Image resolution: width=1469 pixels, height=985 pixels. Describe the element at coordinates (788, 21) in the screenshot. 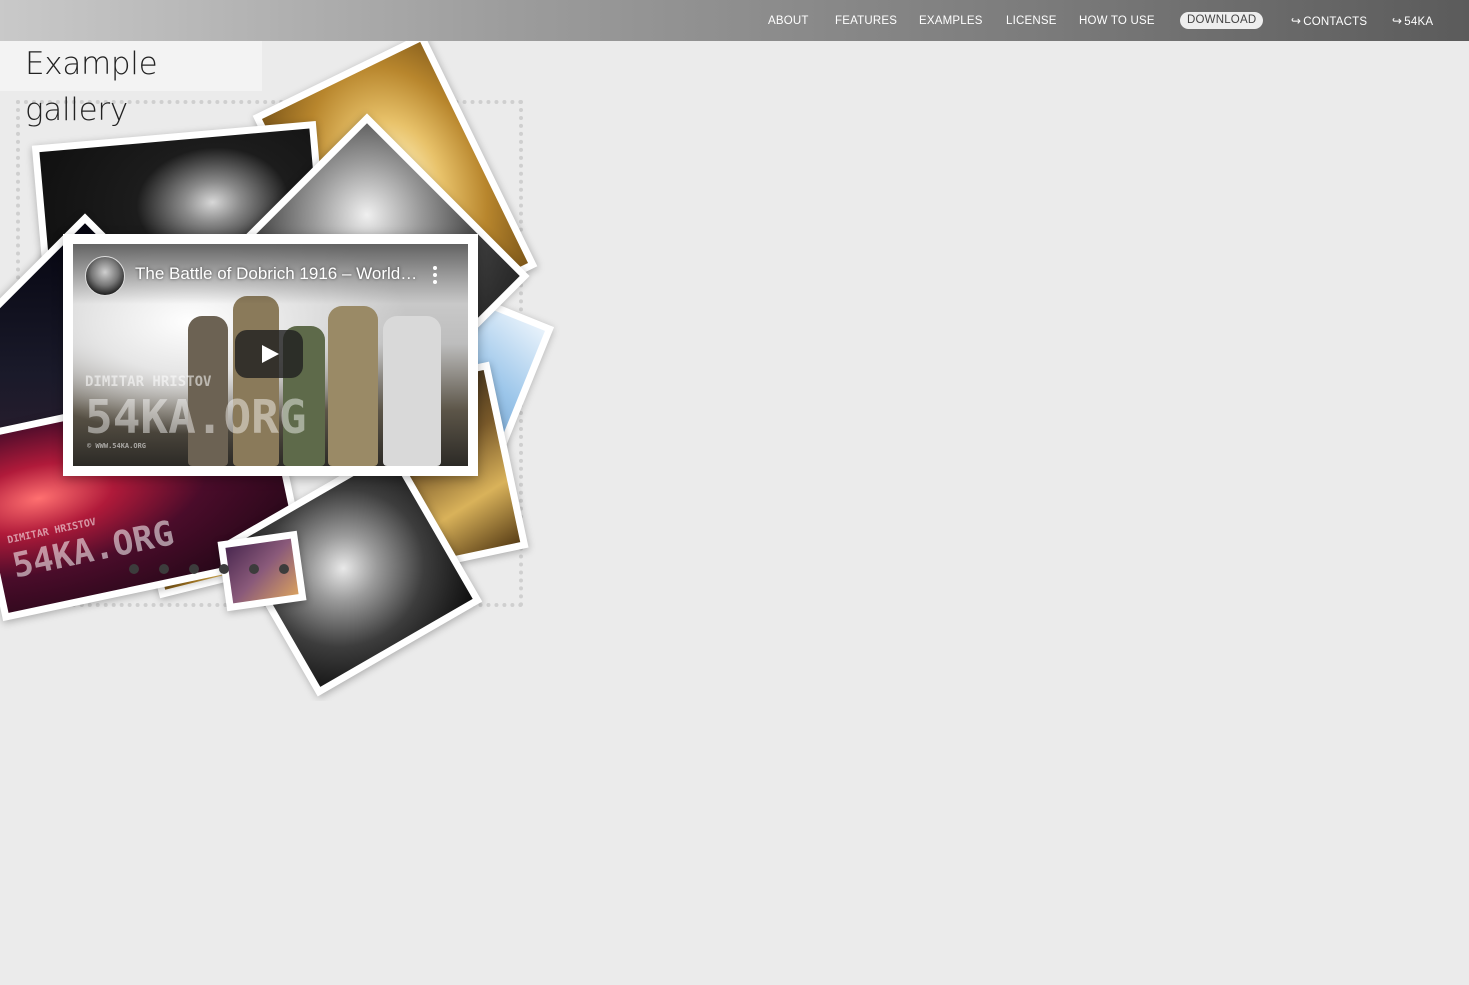

I see `nav-link-about: ABOUT` at that location.